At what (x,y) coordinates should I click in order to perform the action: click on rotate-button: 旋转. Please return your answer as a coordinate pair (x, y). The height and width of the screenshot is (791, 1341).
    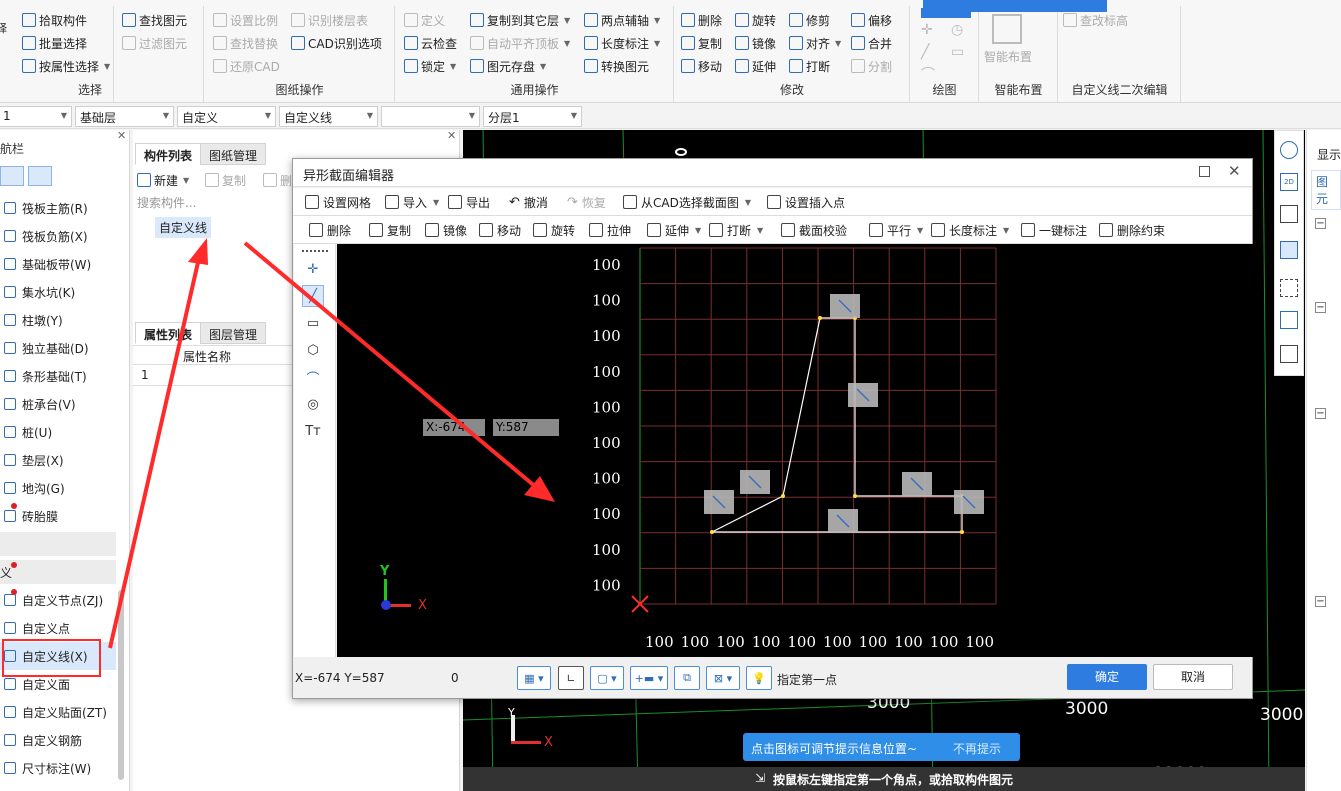
    Looking at the image, I should click on (755, 20).